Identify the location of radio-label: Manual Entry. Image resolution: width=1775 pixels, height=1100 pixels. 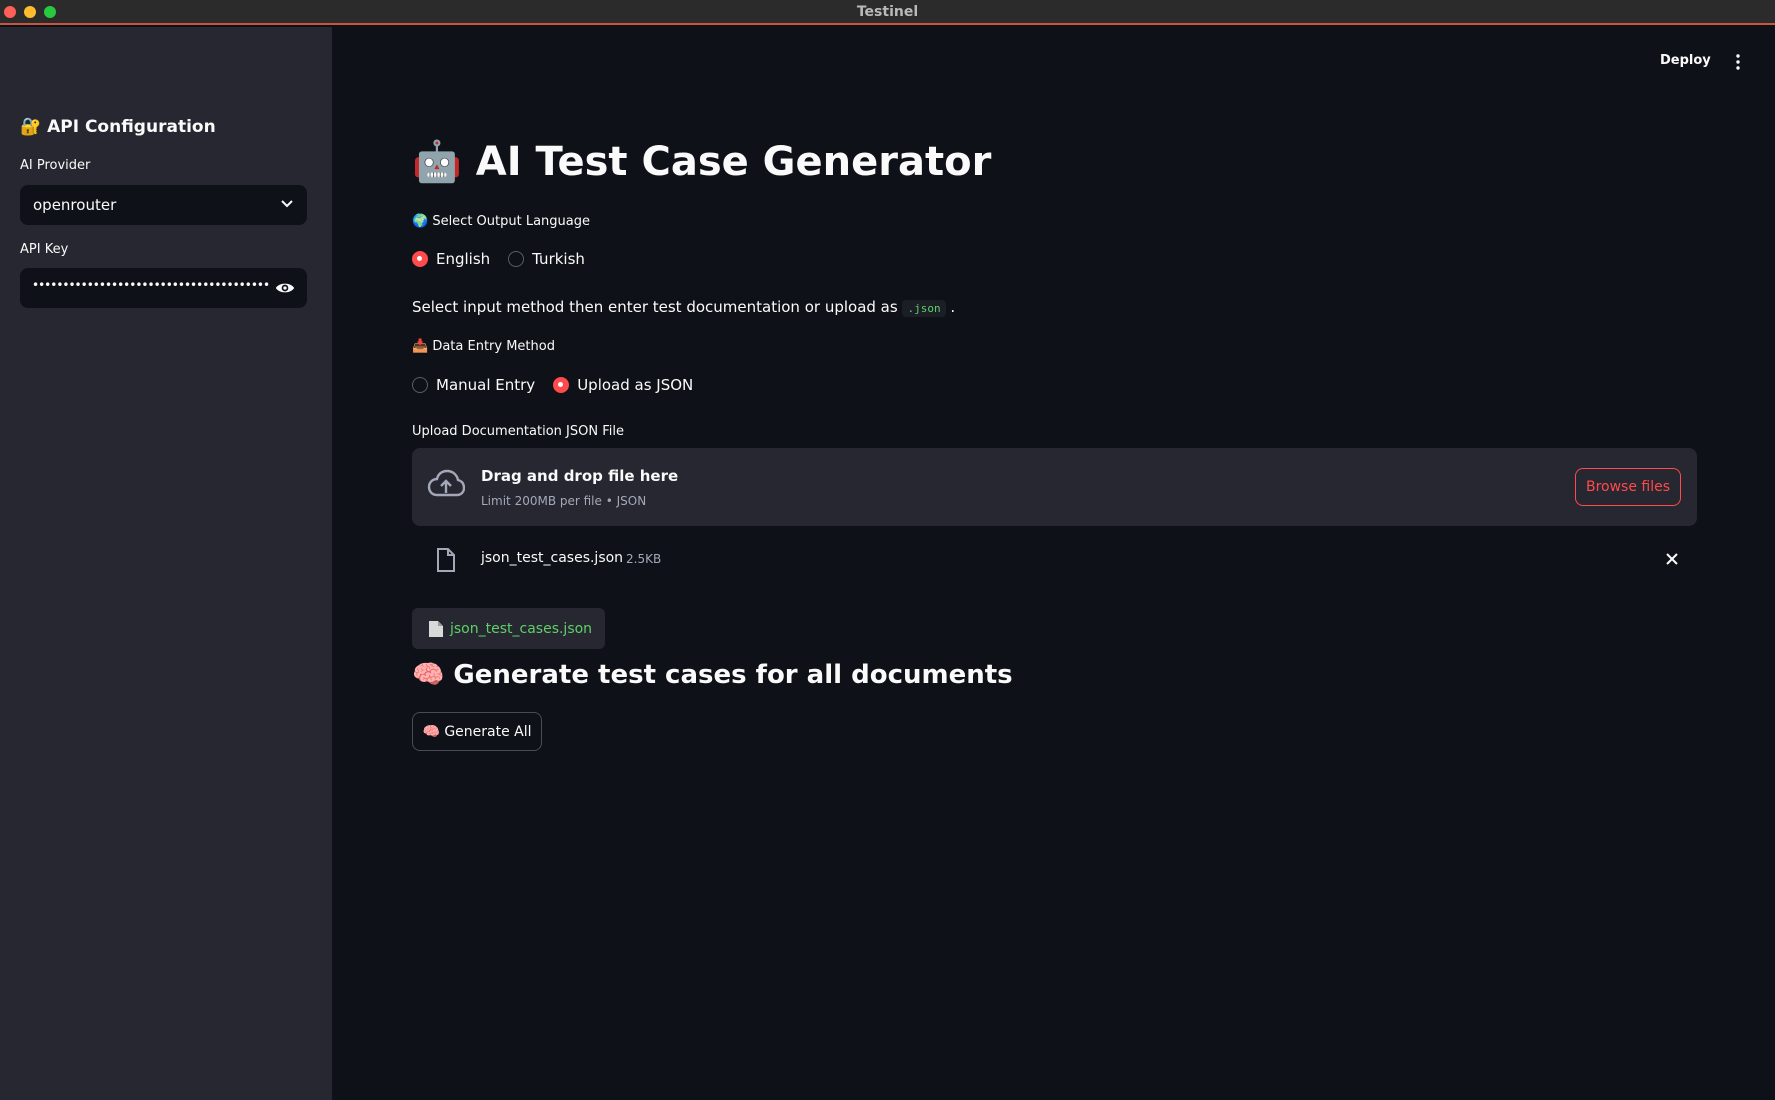
(486, 385).